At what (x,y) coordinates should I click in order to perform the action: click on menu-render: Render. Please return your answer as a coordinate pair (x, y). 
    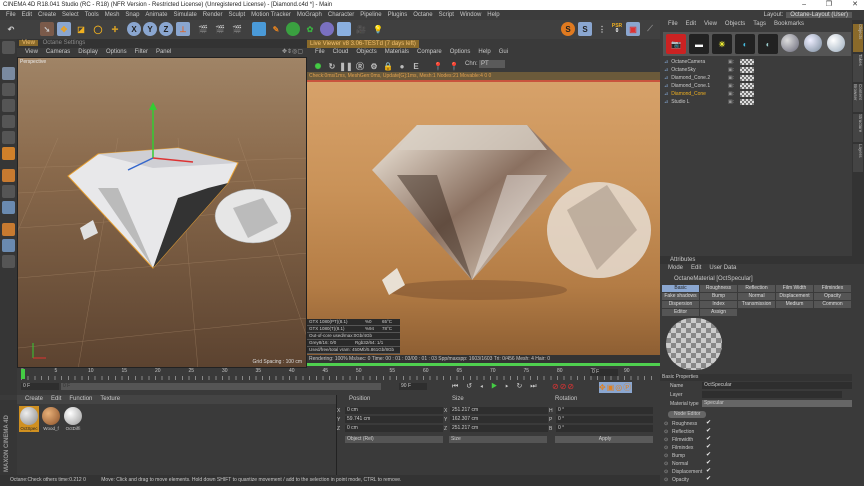
    Looking at the image, I should click on (213, 15).